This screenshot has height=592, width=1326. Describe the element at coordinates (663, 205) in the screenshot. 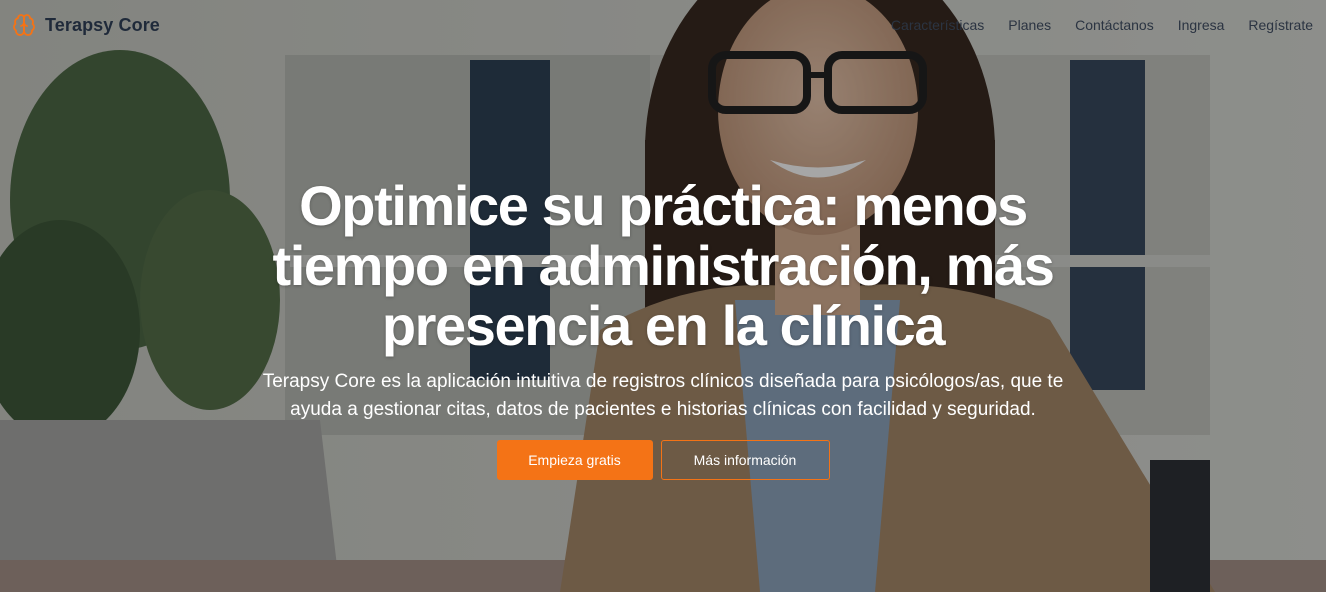

I see `hero-headline-line: Optimice su práctica: menos` at that location.